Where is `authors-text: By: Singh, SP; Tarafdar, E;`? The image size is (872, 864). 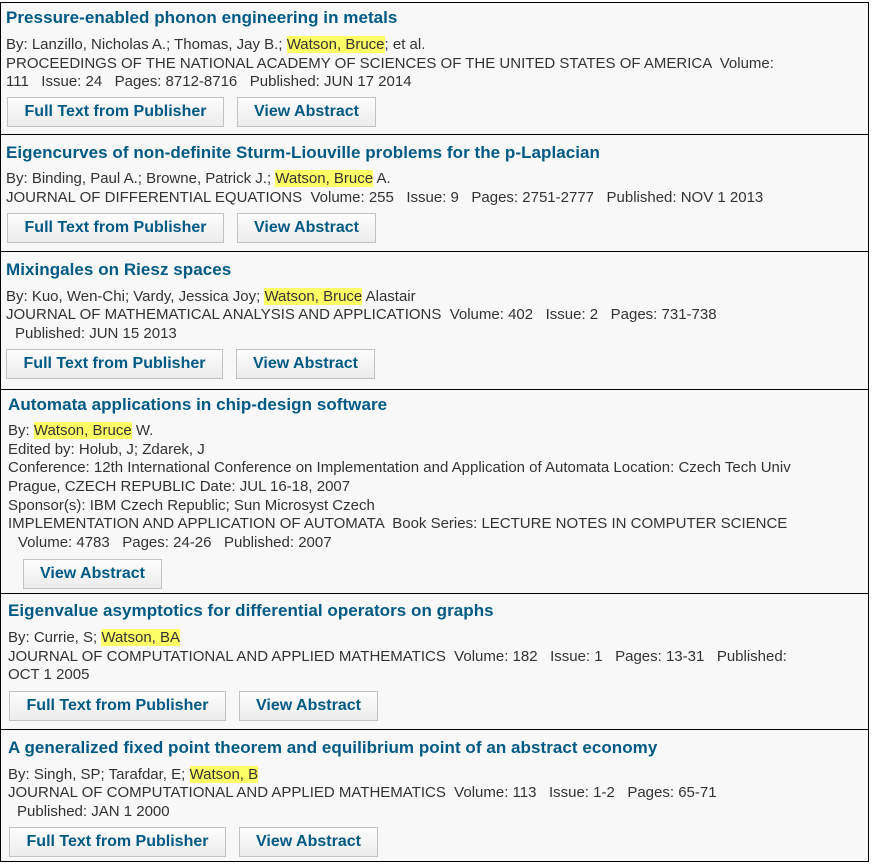 authors-text: By: Singh, SP; Tarafdar, E; is located at coordinates (99, 774).